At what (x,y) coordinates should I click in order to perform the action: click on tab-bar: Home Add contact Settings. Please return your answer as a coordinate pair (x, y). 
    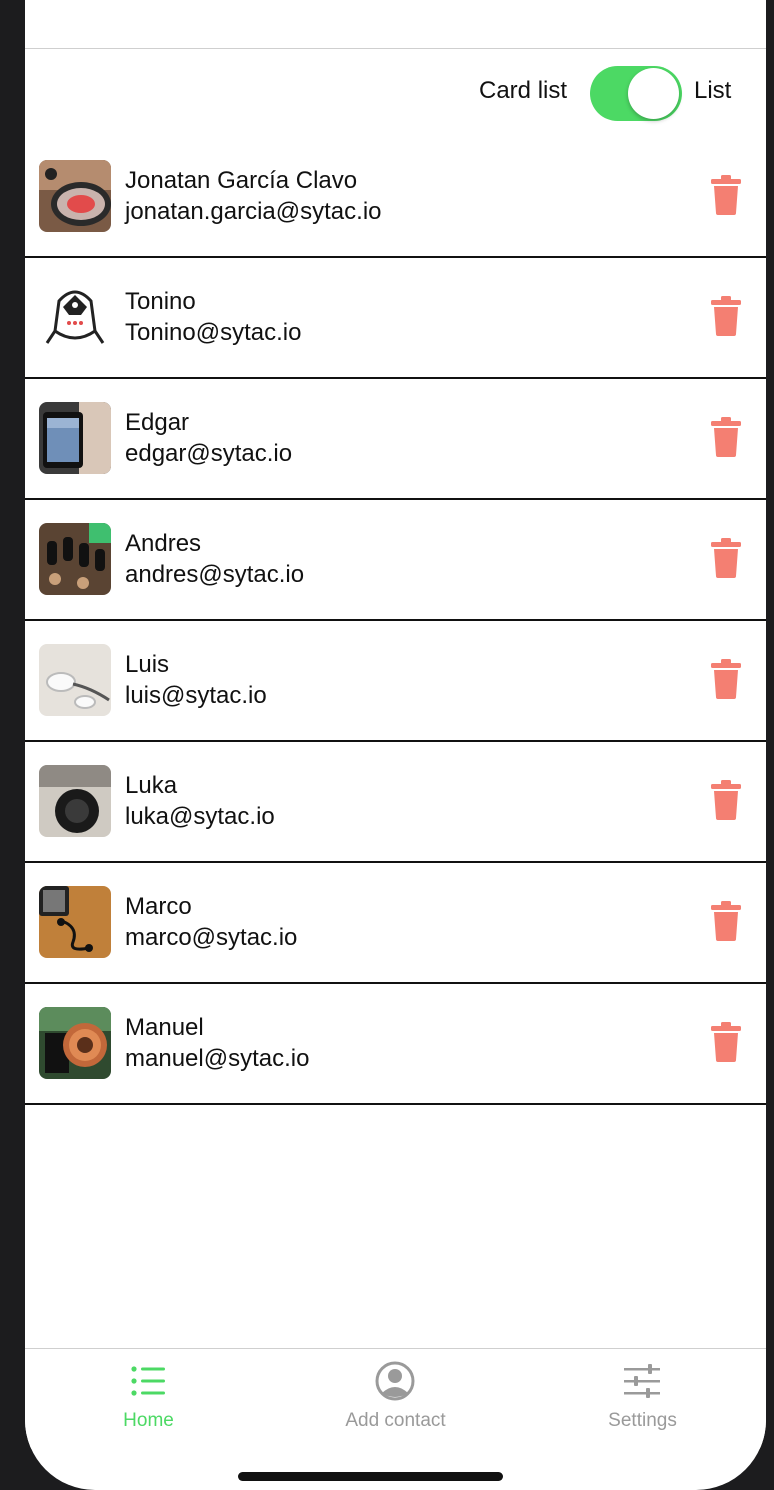
    Looking at the image, I should click on (395, 1398).